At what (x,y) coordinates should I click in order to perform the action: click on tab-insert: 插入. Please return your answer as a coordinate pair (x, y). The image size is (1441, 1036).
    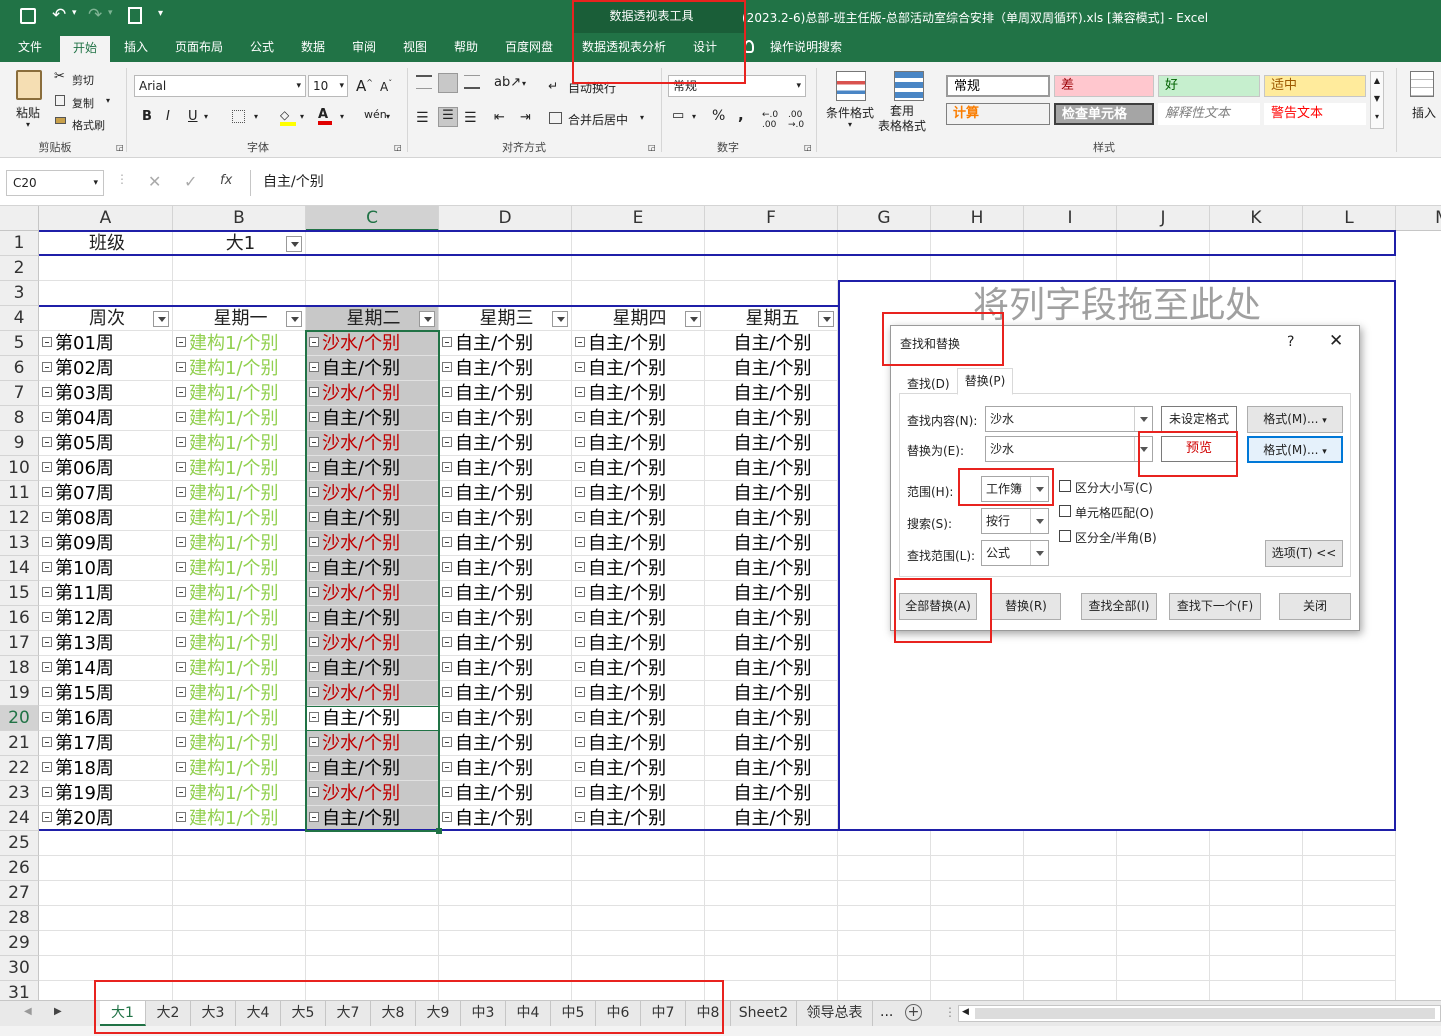
    Looking at the image, I should click on (136, 47).